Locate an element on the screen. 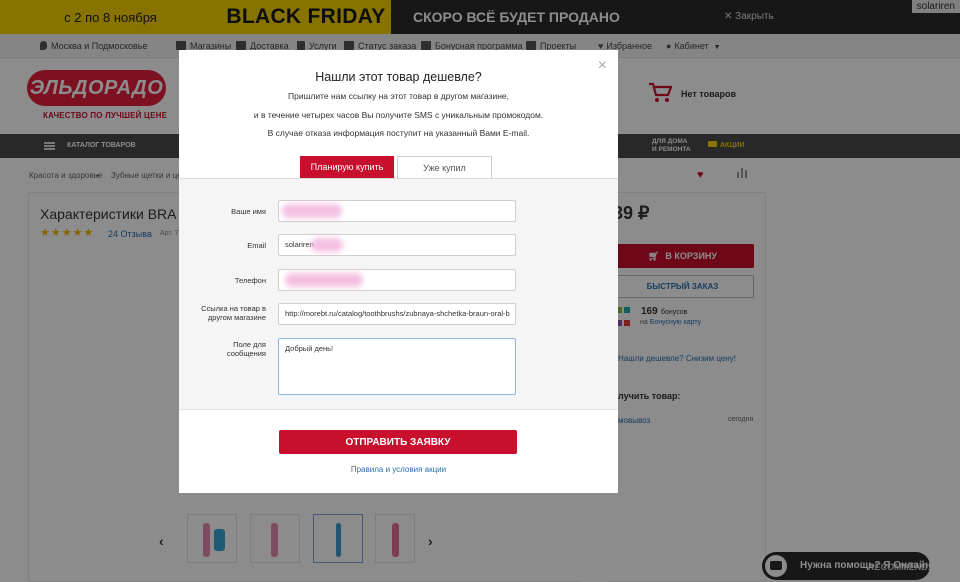 The height and width of the screenshot is (582, 960). message-field: Добрый день! is located at coordinates (397, 366).